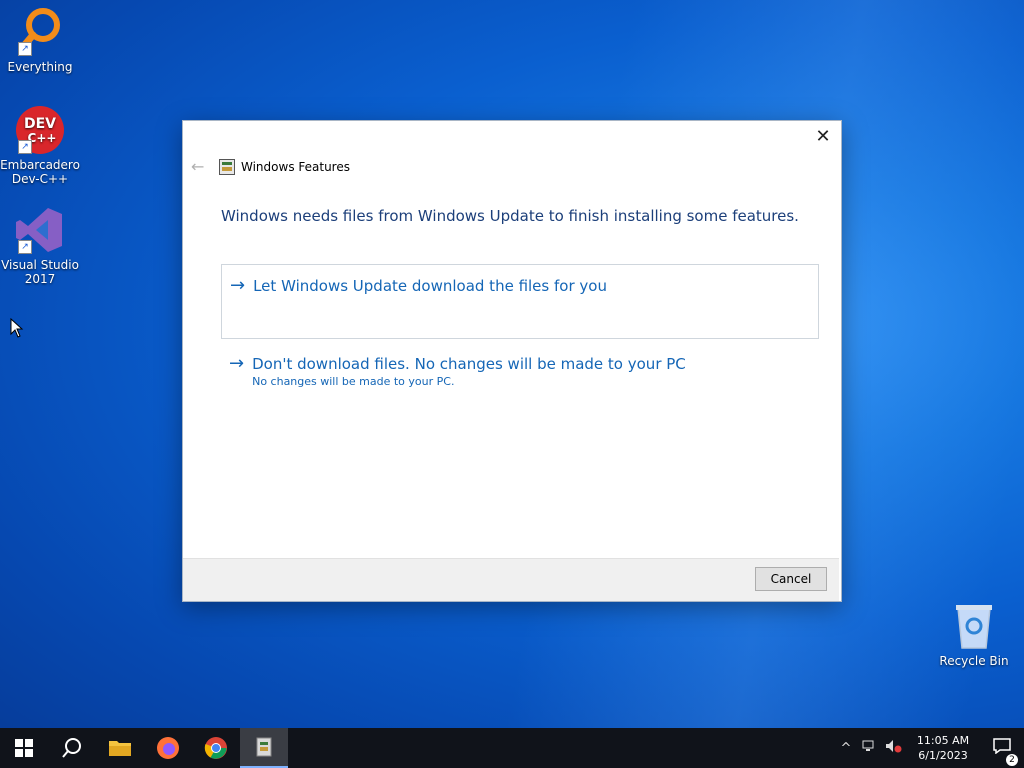  I want to click on folder-icon, so click(120, 748).